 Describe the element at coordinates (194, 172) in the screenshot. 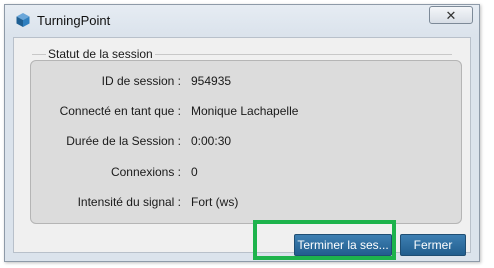

I see `info-value: 0` at that location.